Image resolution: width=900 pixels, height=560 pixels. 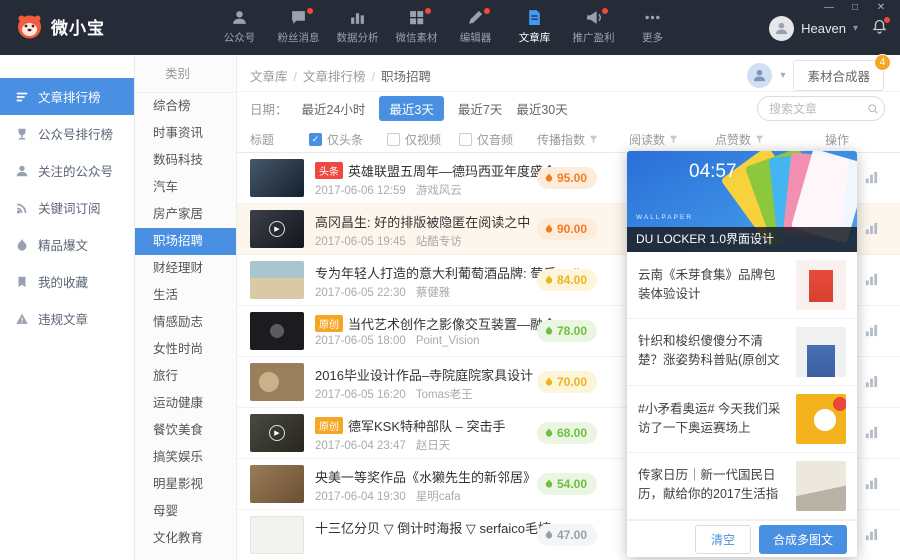 I want to click on category-item: 汽车, so click(x=185, y=187).